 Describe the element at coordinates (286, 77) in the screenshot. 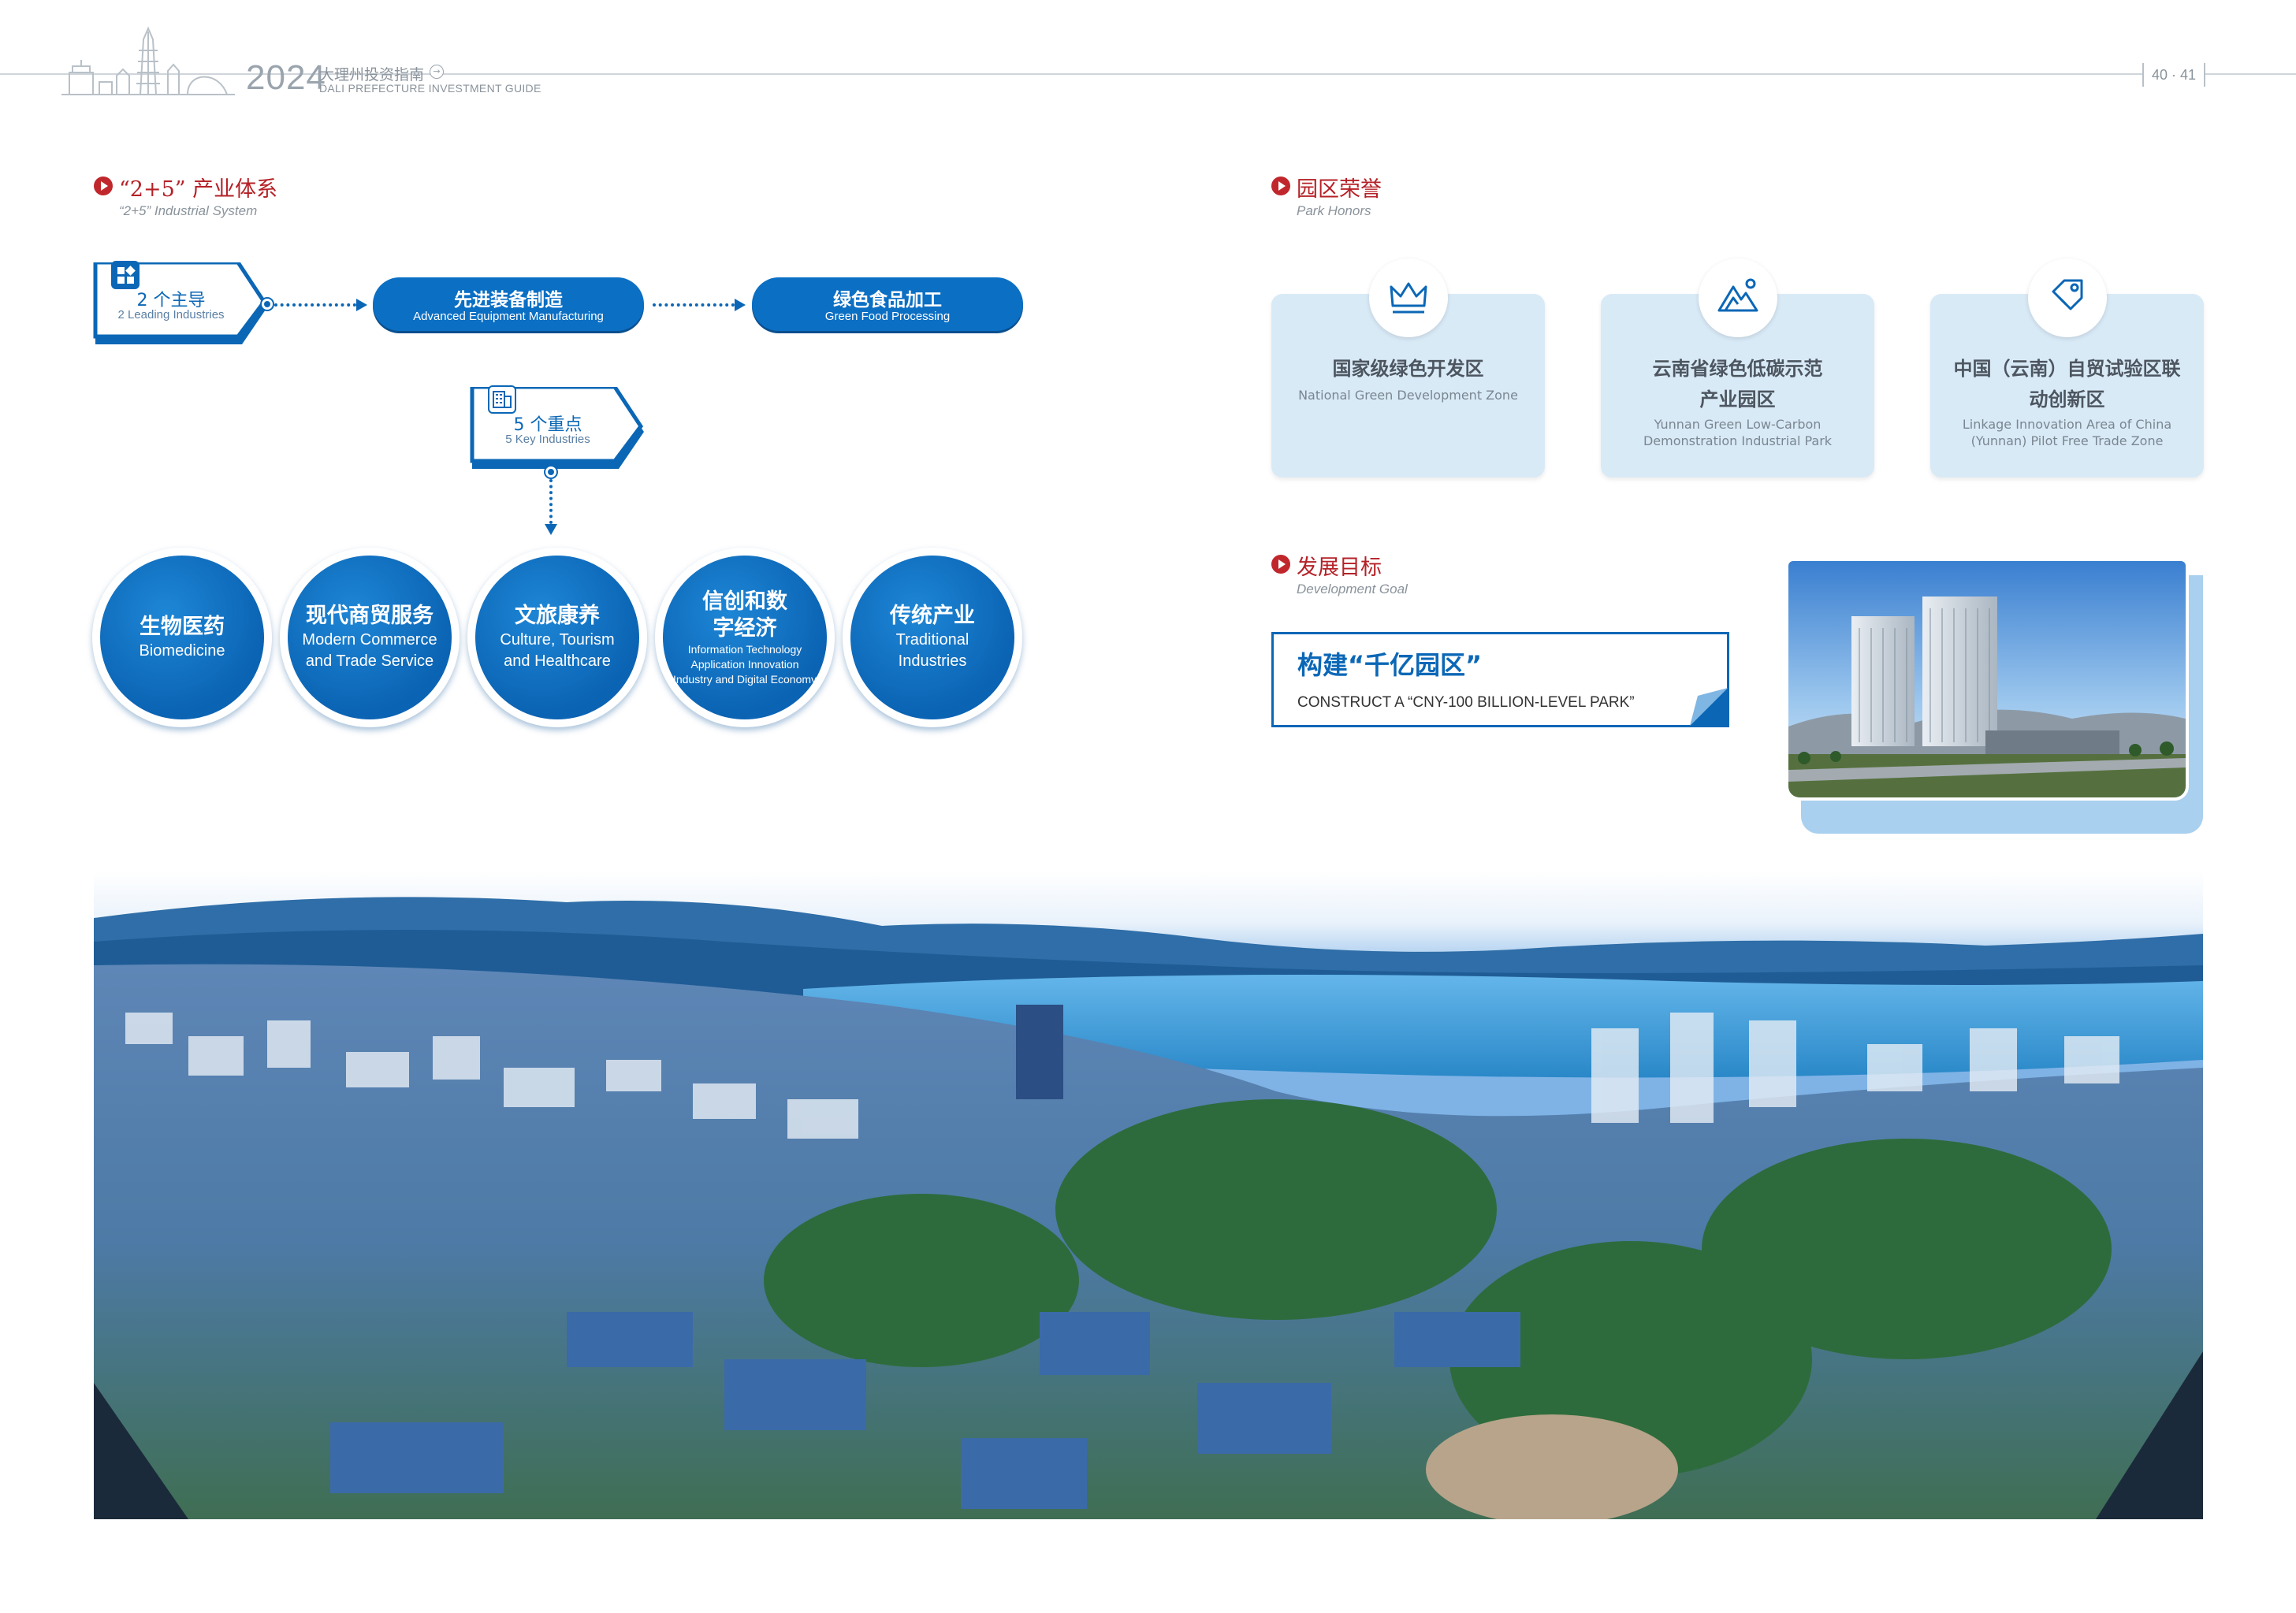

I see `header-year: 2024` at that location.